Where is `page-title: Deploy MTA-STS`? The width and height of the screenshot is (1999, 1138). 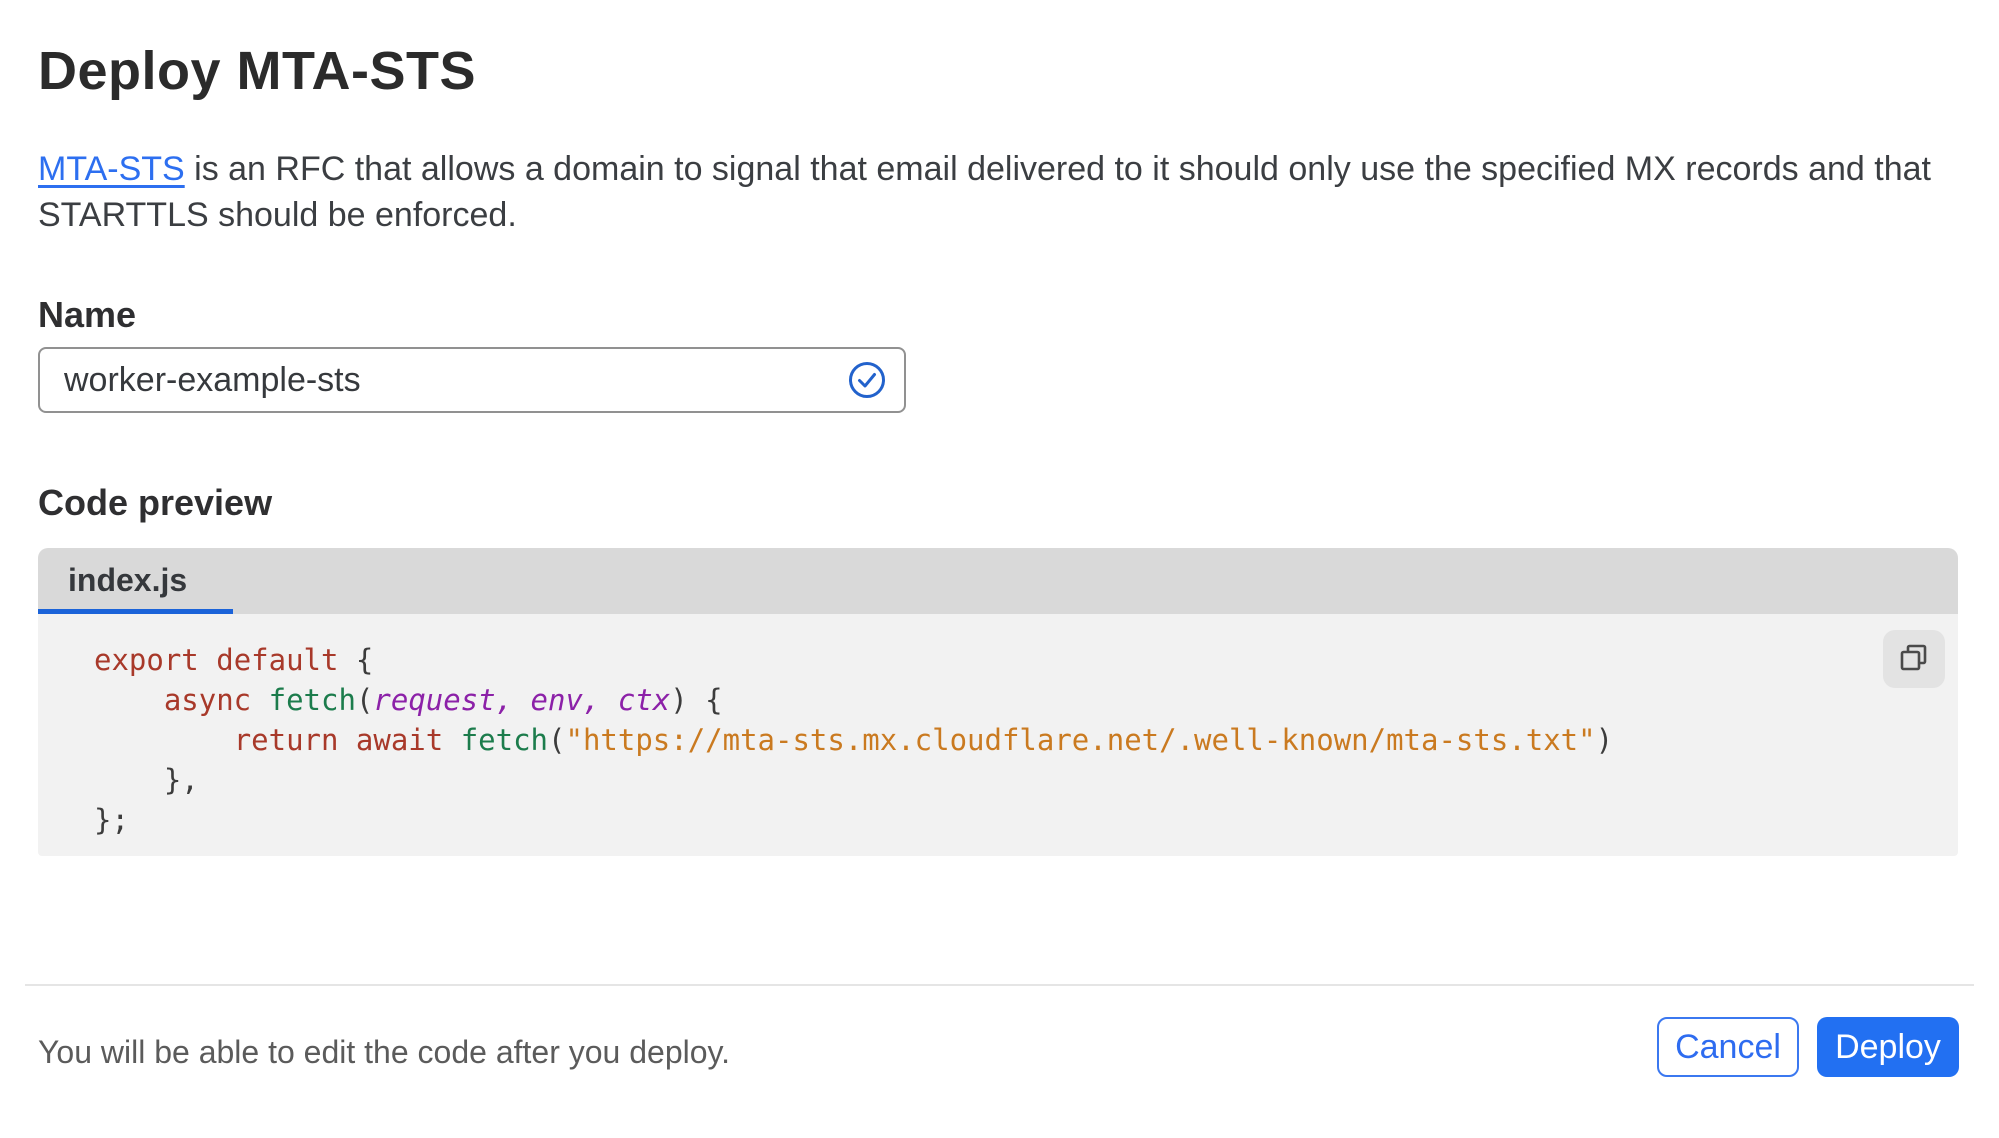
page-title: Deploy MTA-STS is located at coordinates (257, 71).